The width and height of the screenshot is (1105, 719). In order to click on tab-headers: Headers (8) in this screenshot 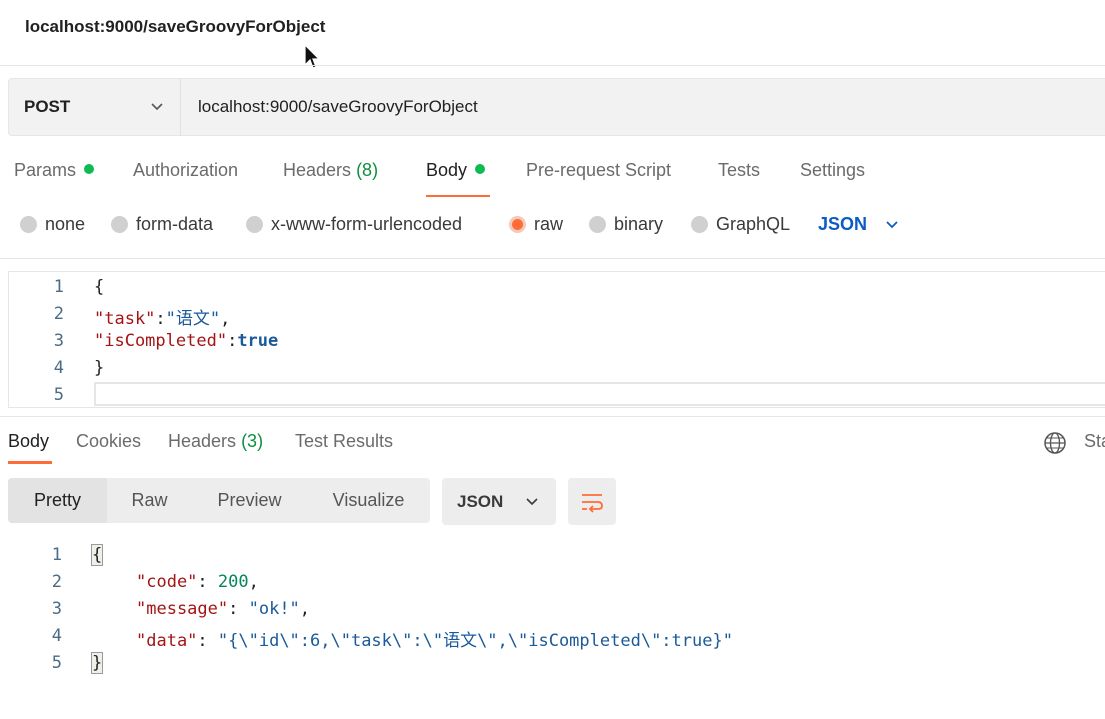, I will do `click(330, 170)`.